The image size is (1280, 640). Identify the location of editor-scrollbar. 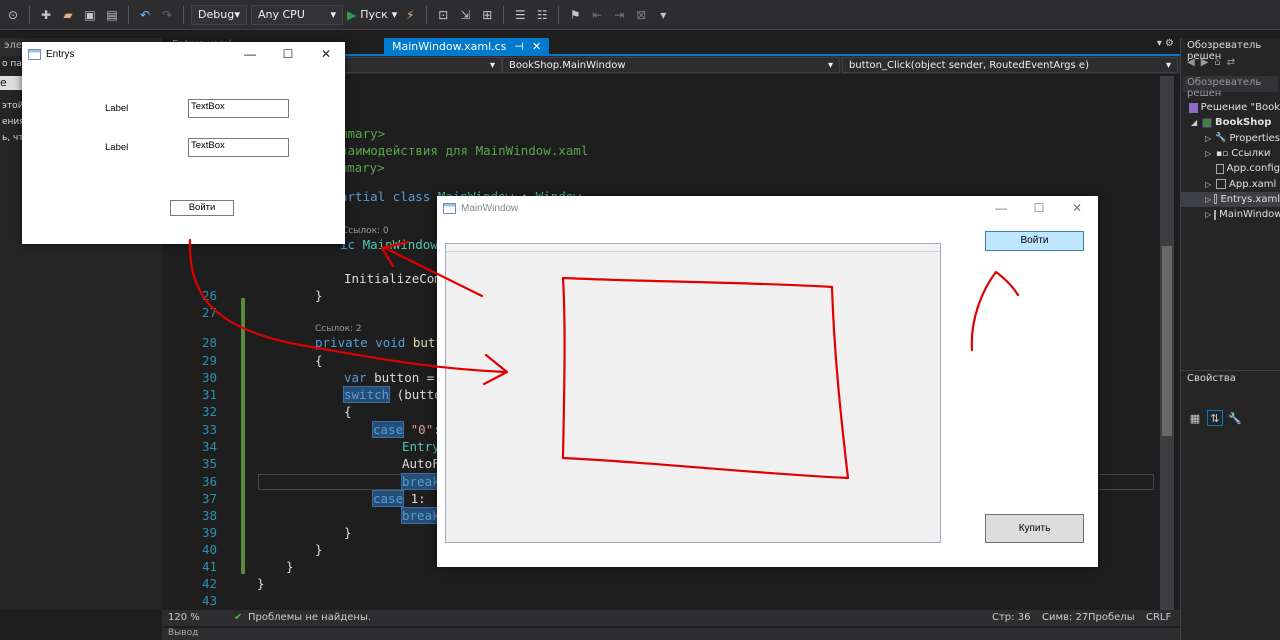
(1167, 343).